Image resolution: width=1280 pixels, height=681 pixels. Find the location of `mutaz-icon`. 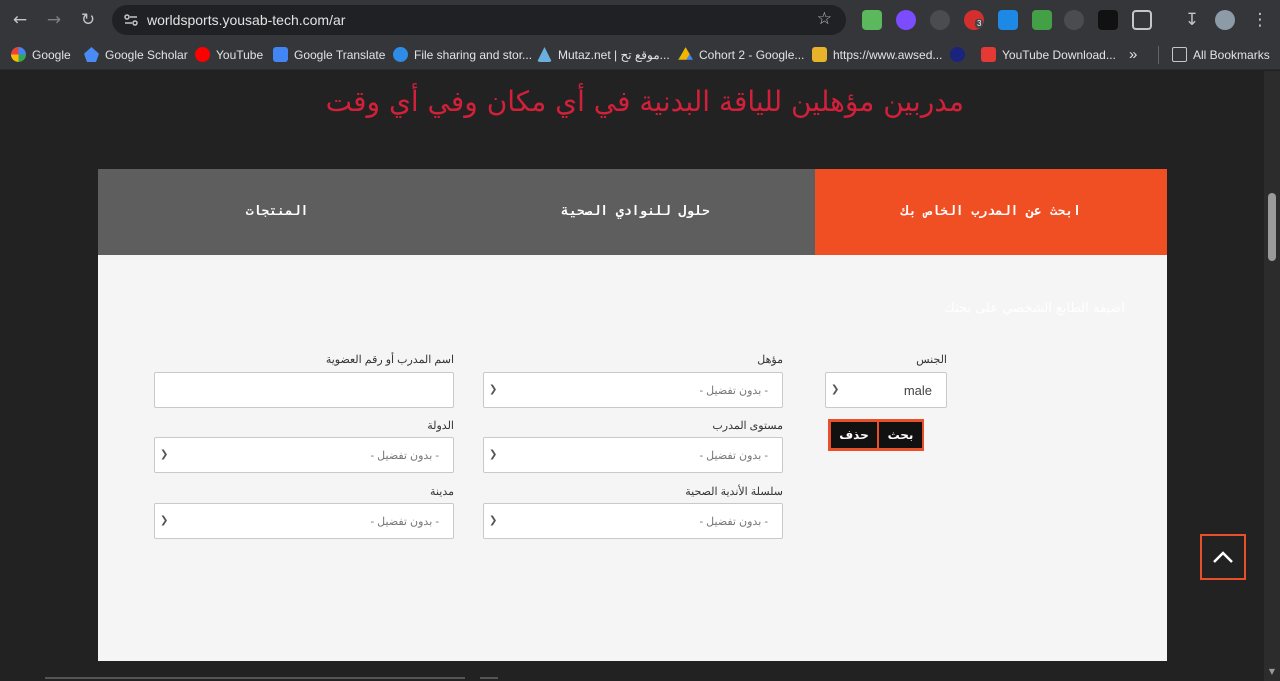

mutaz-icon is located at coordinates (544, 54).